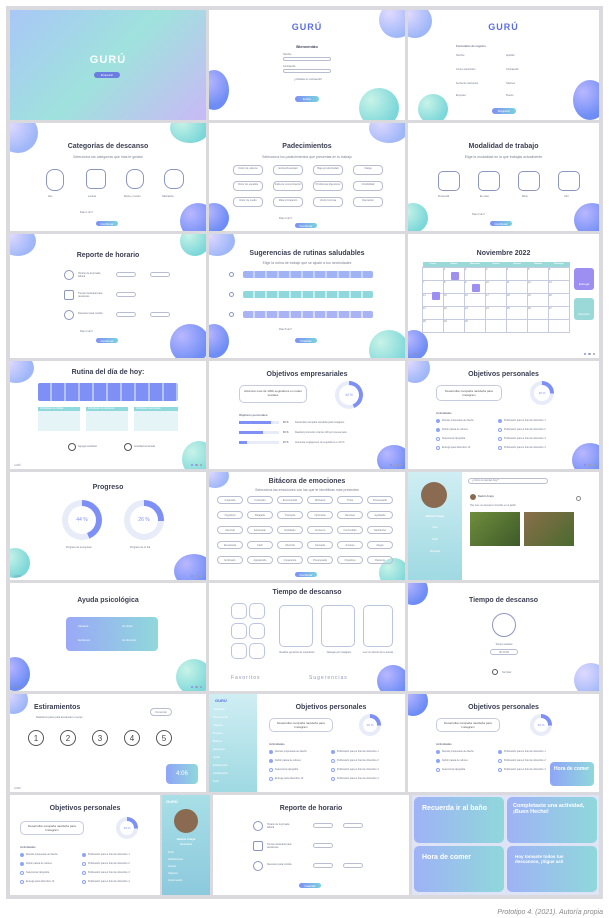  Describe the element at coordinates (219, 709) in the screenshot. I see `menu-item: Calendario` at that location.